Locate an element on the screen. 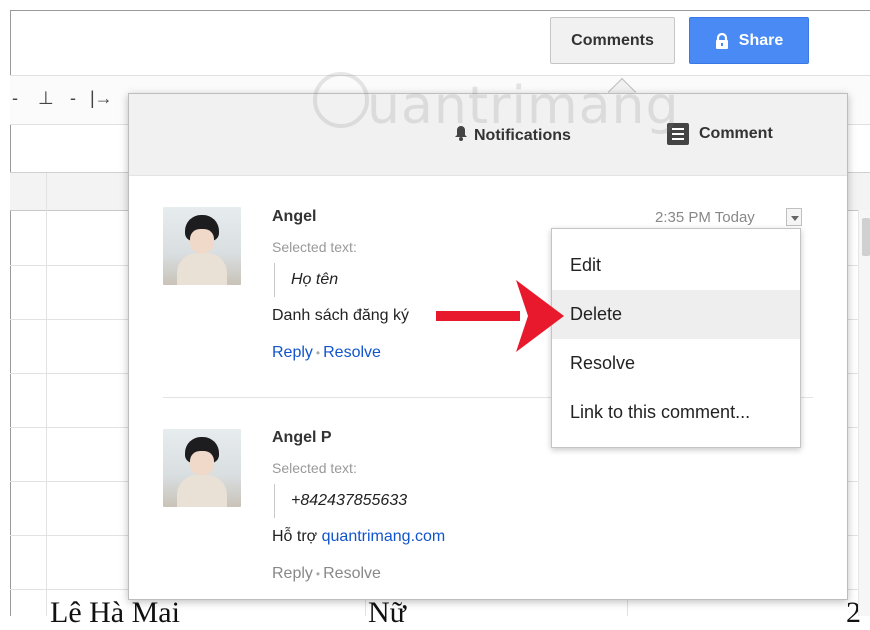  watermark-logo-icon is located at coordinates (341, 100).